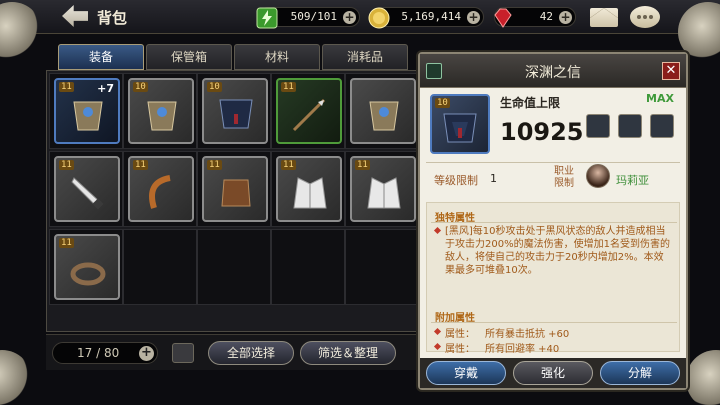 The width and height of the screenshot is (720, 405). I want to click on add-energy-button: +, so click(349, 17).